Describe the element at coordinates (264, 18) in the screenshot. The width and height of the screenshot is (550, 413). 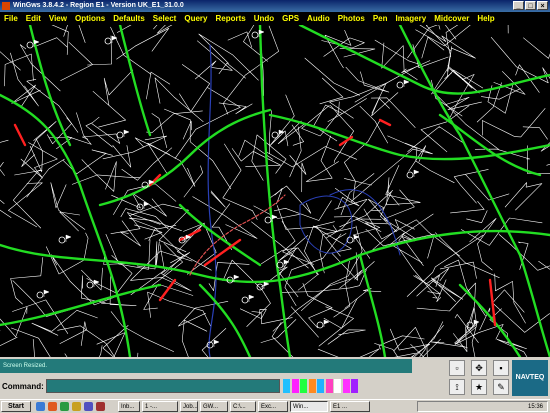
I see `menu-undo: Undo` at that location.